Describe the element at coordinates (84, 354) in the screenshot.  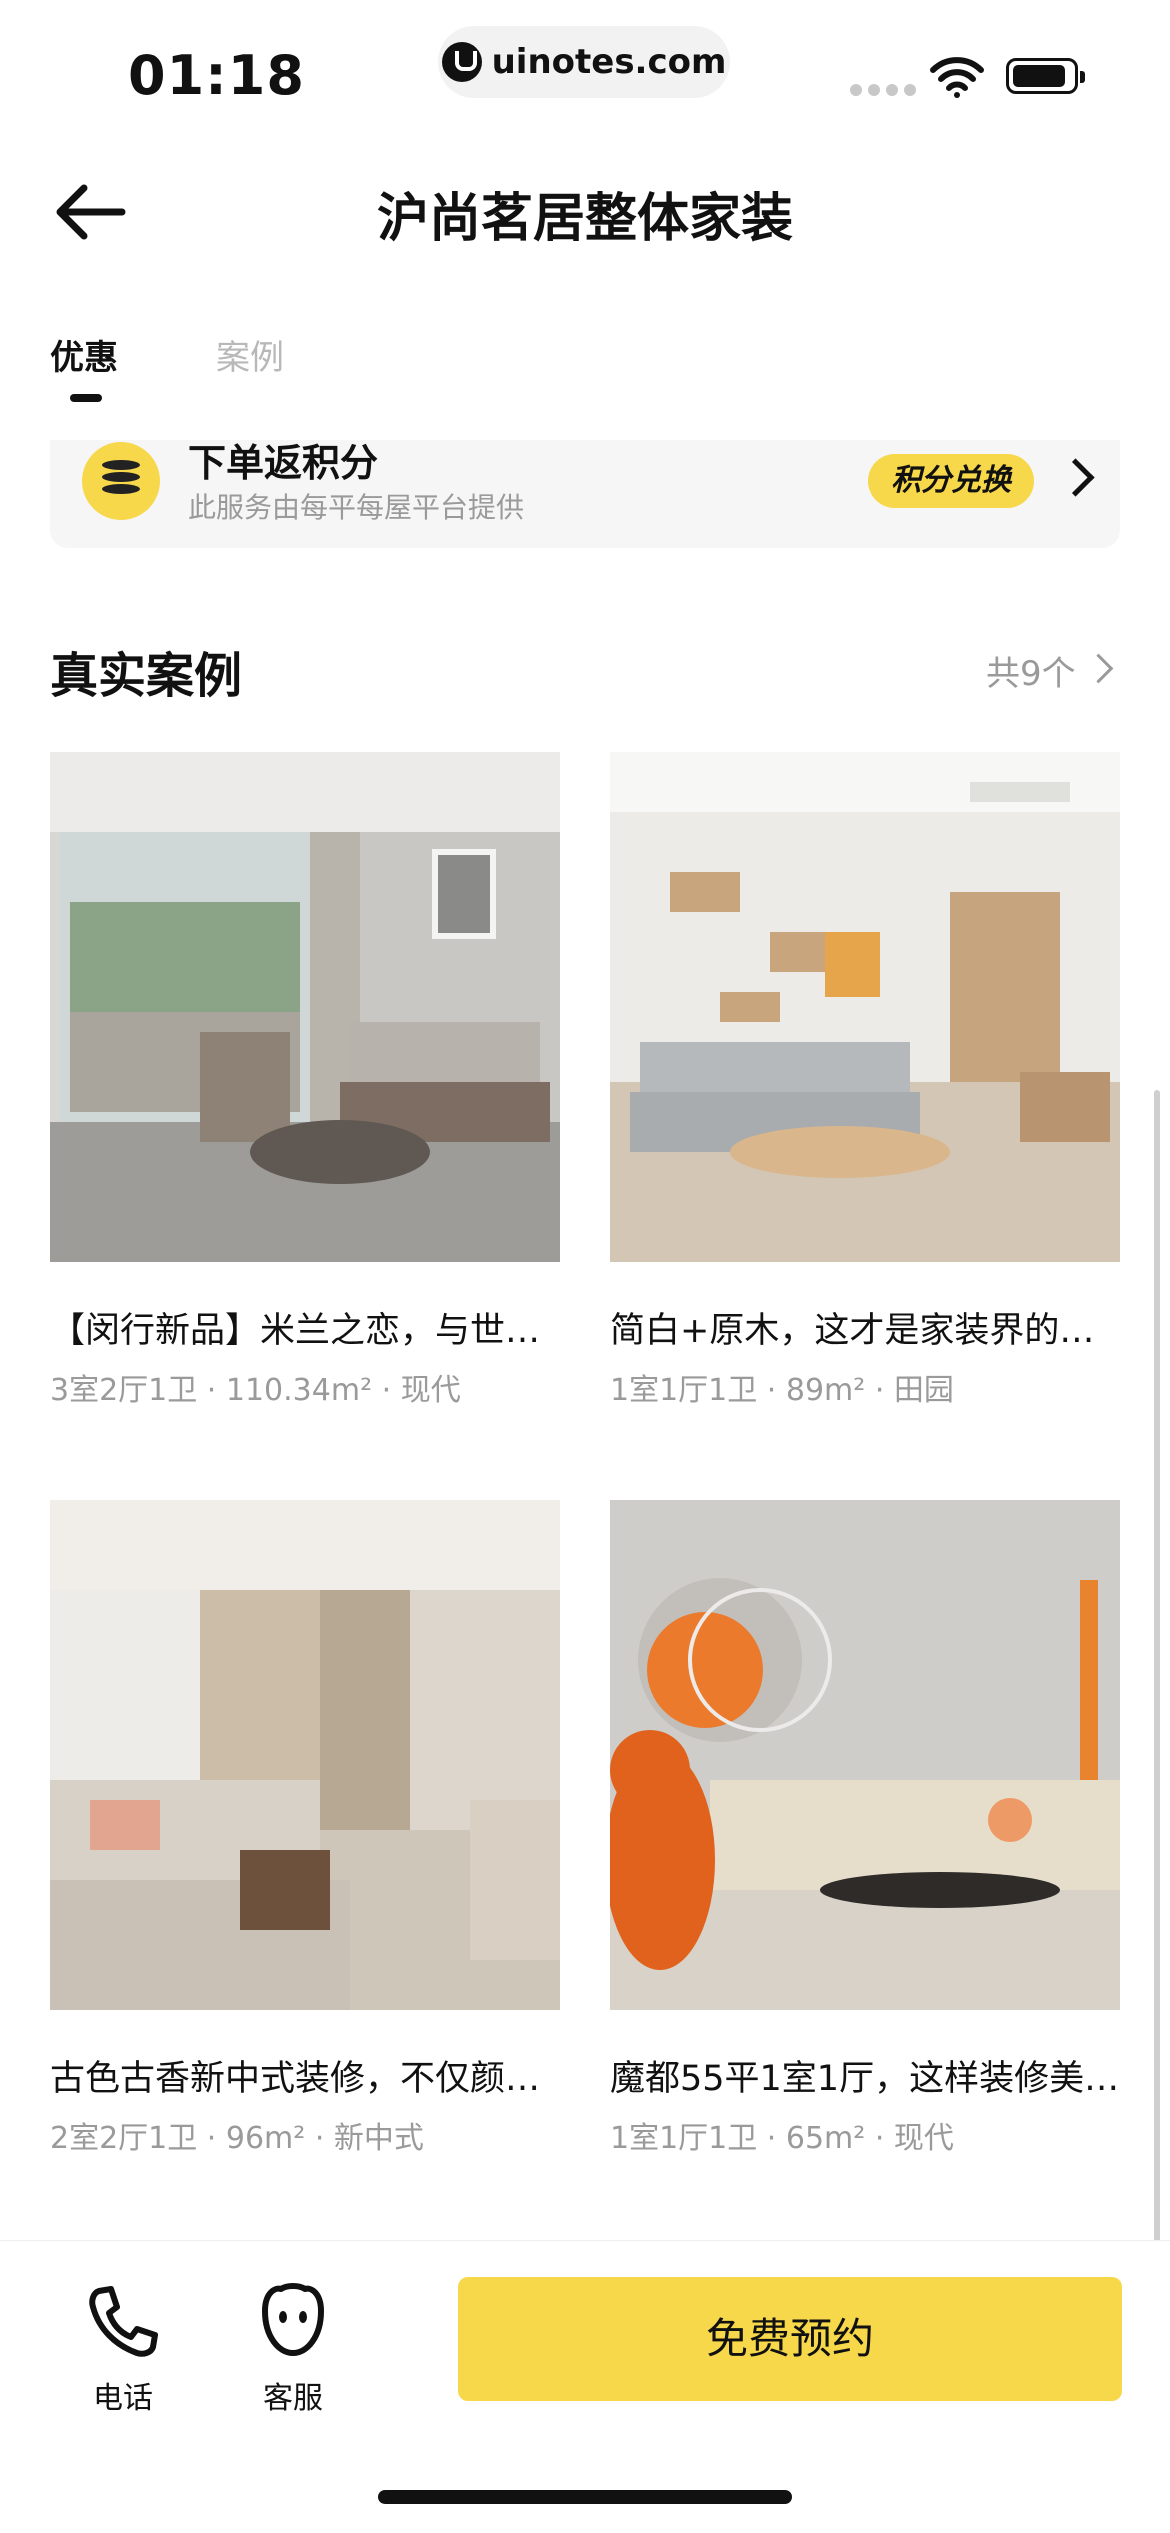
I see `tab-offers: 优惠` at that location.